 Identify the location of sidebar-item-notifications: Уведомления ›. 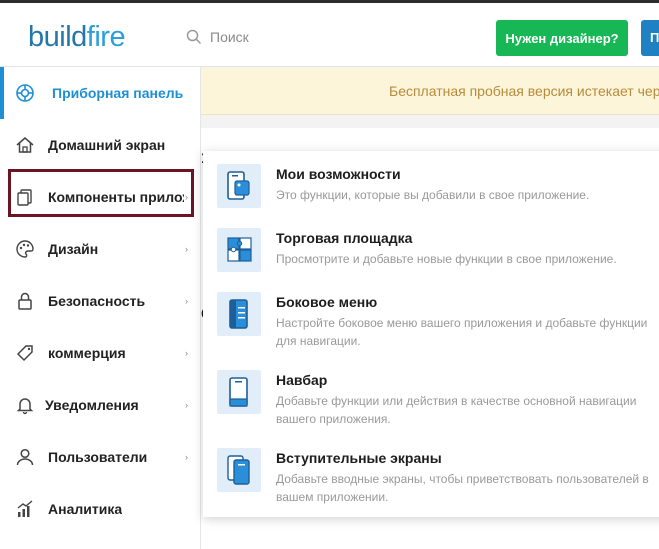
(100, 405).